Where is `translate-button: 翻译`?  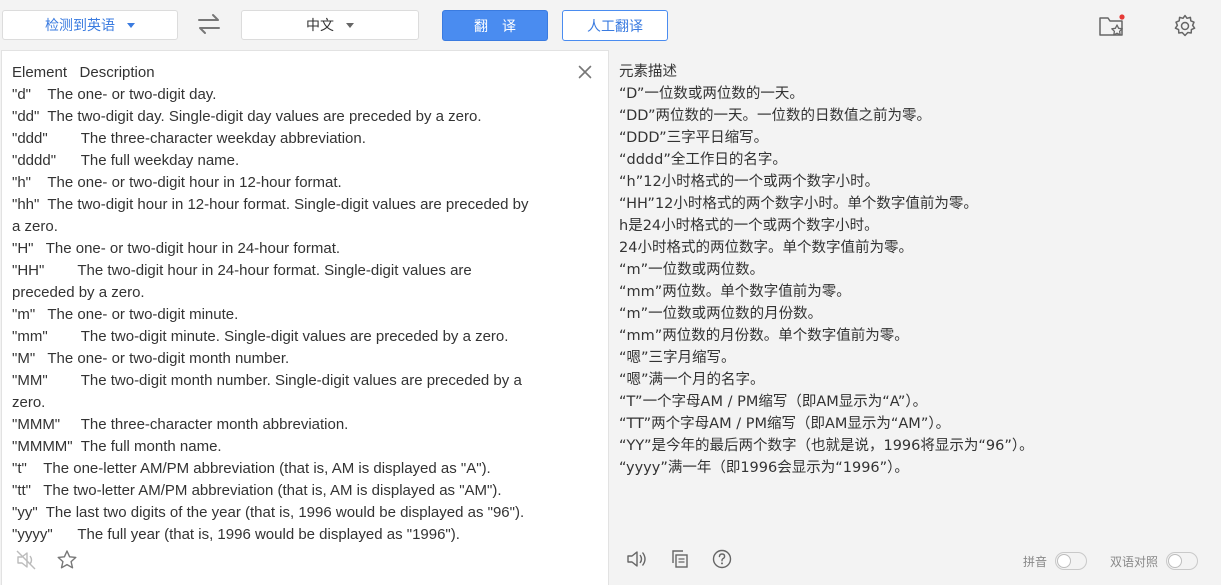
translate-button: 翻译 is located at coordinates (495, 25).